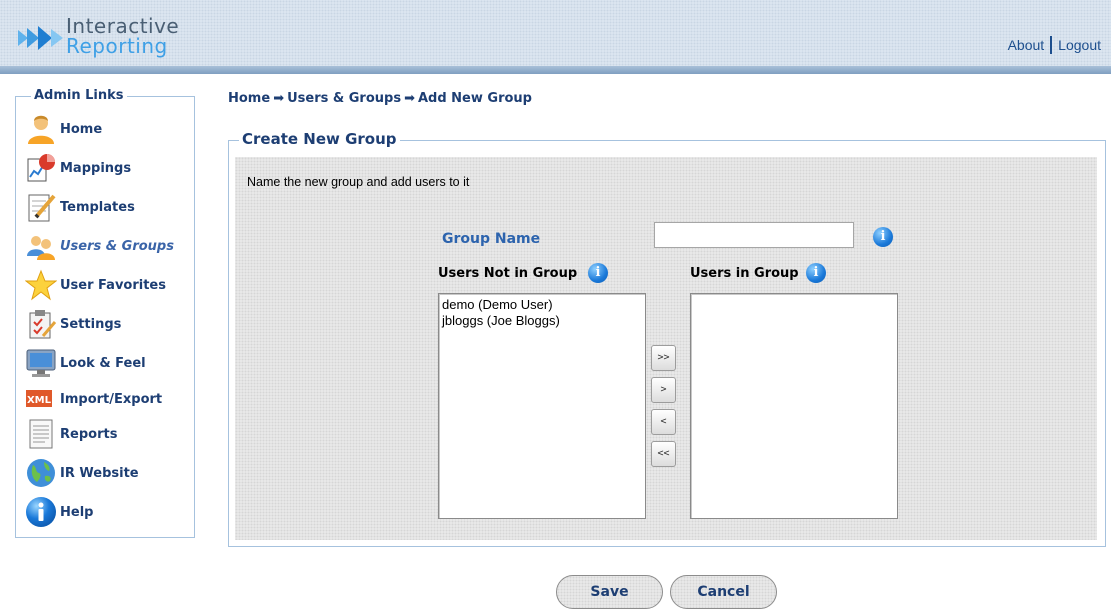 The height and width of the screenshot is (610, 1111). What do you see at coordinates (723, 592) in the screenshot?
I see `cancel-button: Cancel` at bounding box center [723, 592].